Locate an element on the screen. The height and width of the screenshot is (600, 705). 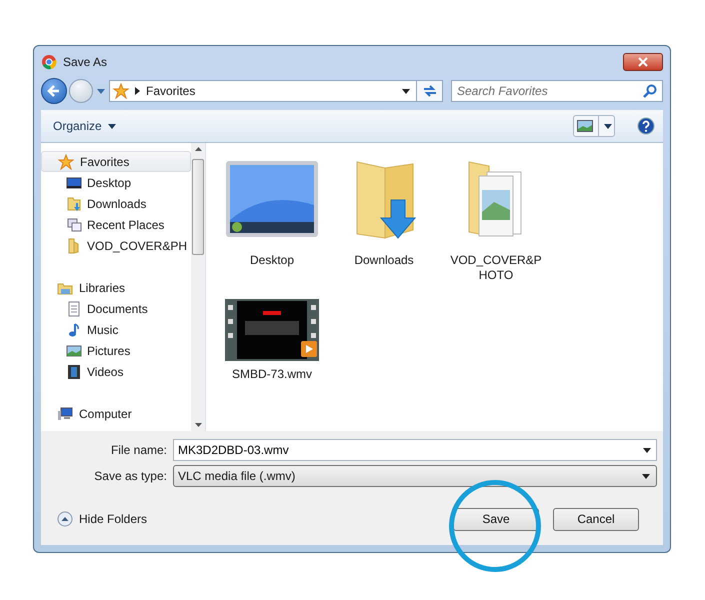
search-icon is located at coordinates (650, 91).